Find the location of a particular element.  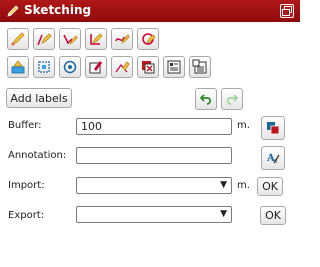

delete-feature-tool is located at coordinates (148, 67).